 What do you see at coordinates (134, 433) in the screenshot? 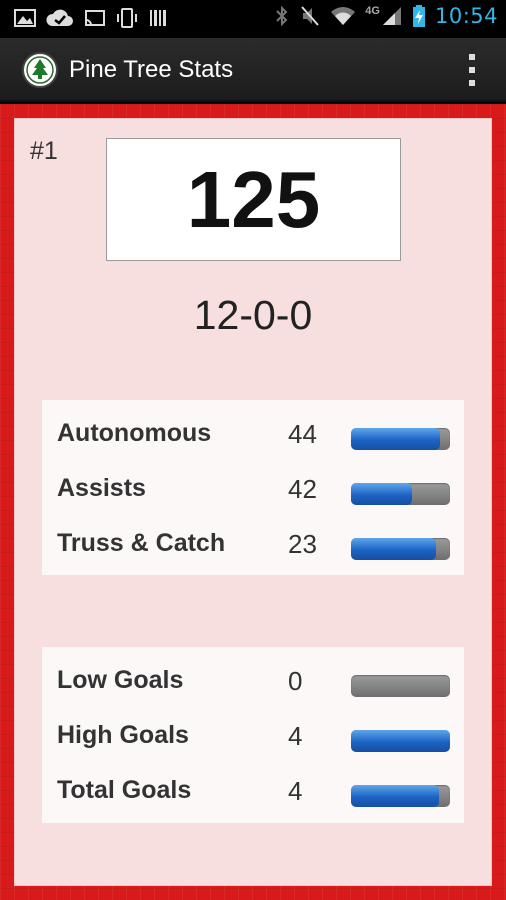
I see `stat-label: Autonomous` at bounding box center [134, 433].